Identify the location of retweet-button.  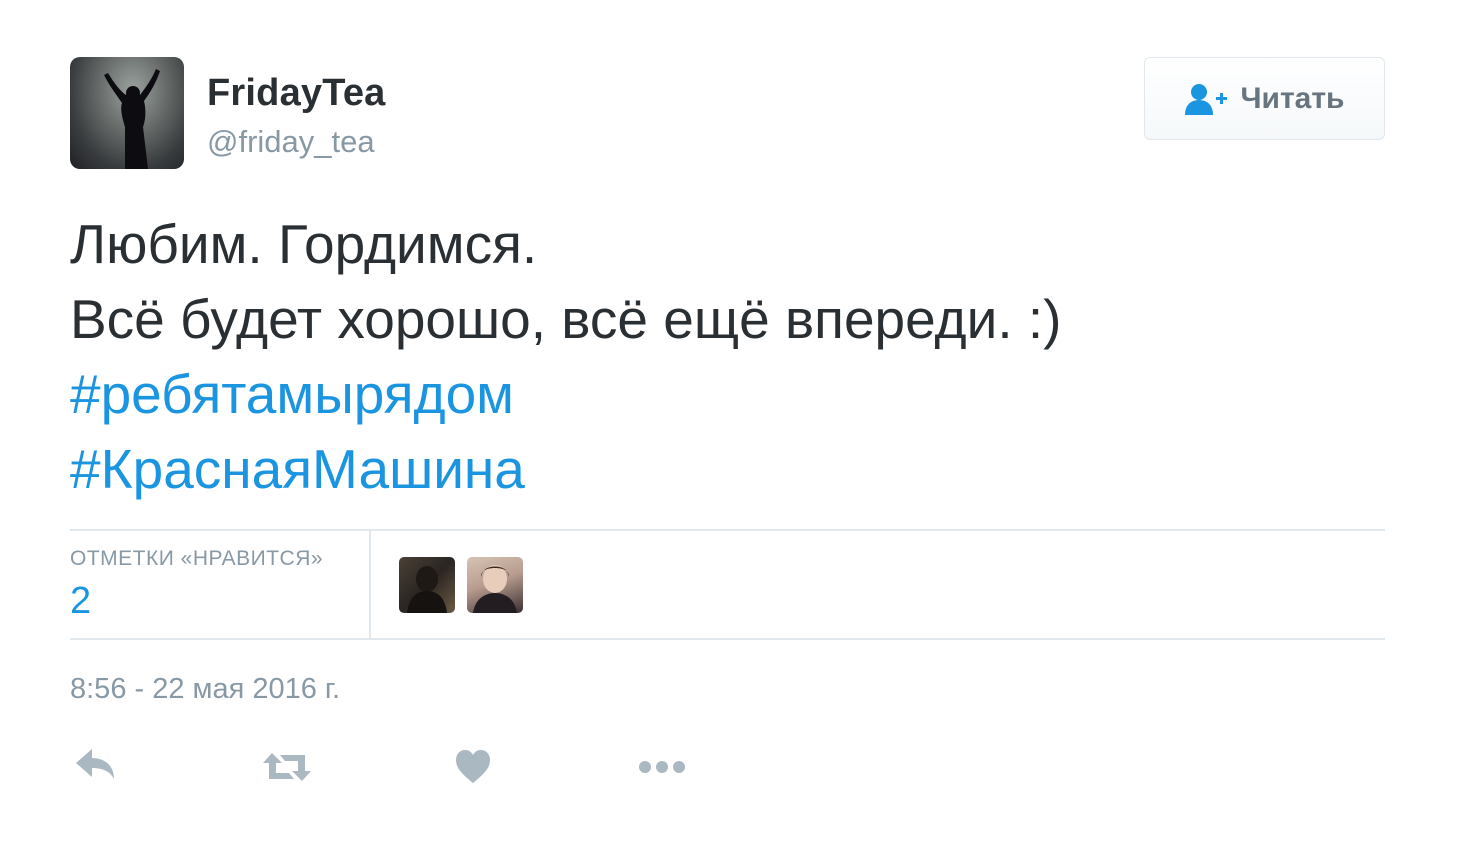
(287, 769).